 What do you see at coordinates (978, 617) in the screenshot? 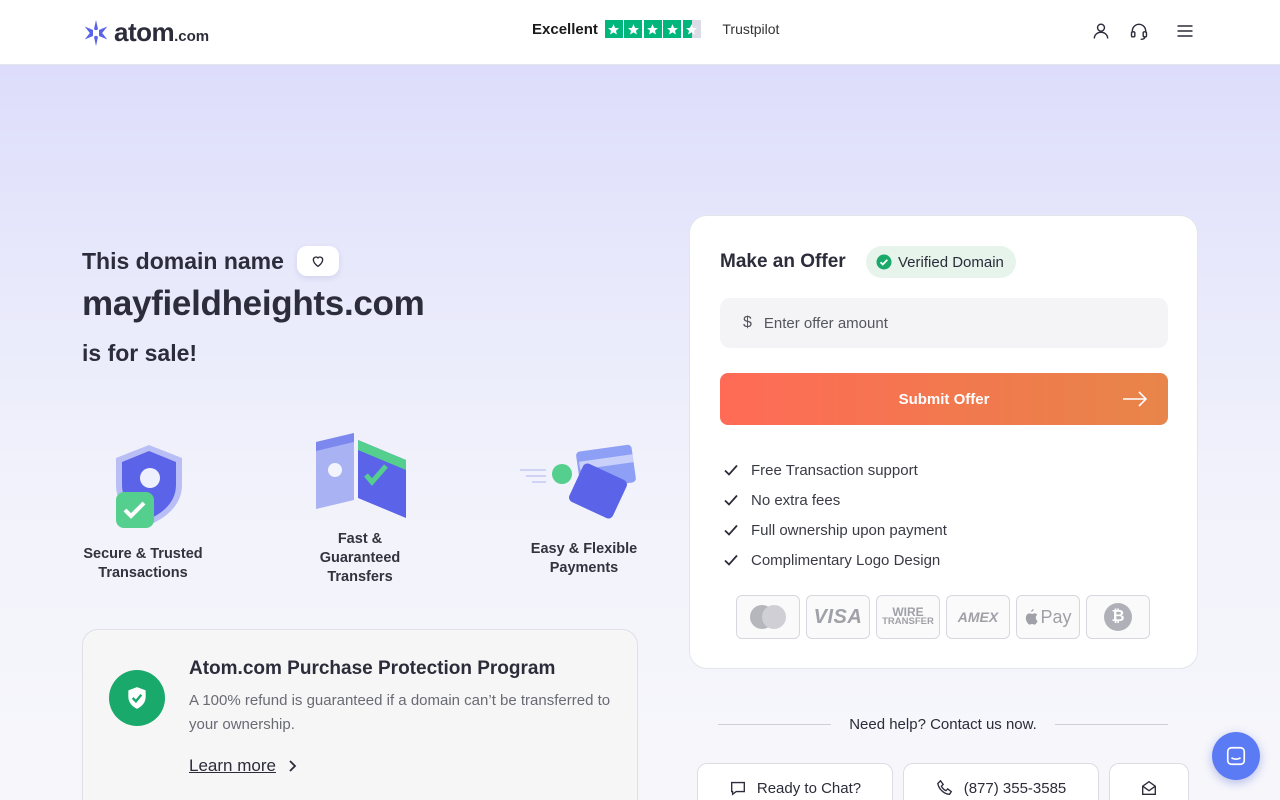
I see `amex-icon: AMEX` at bounding box center [978, 617].